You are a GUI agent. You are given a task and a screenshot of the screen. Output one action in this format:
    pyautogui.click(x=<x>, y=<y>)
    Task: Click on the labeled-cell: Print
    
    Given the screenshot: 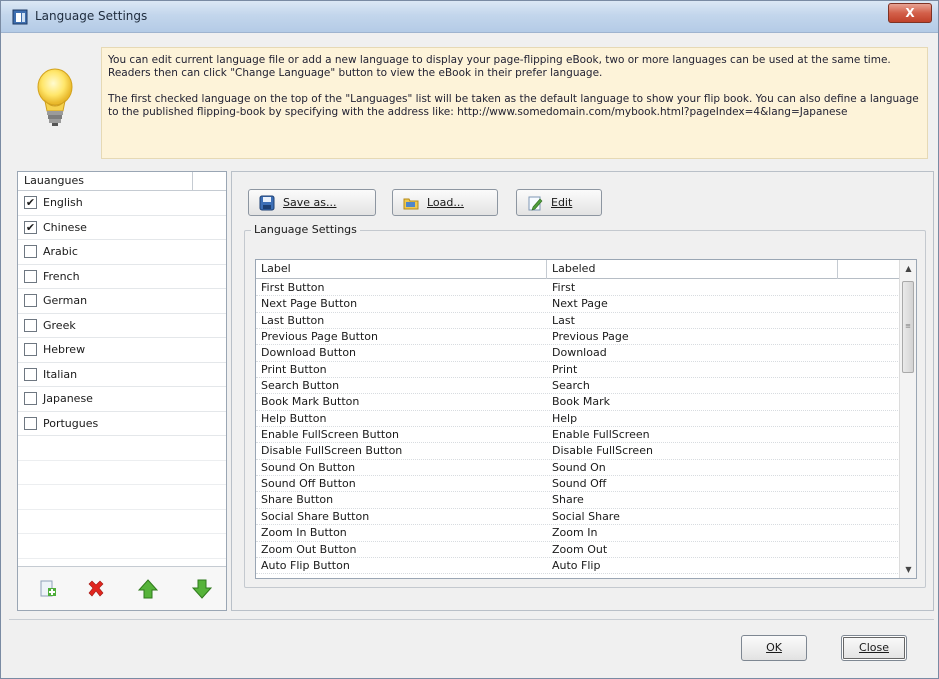 What is the action you would take?
    pyautogui.click(x=562, y=370)
    